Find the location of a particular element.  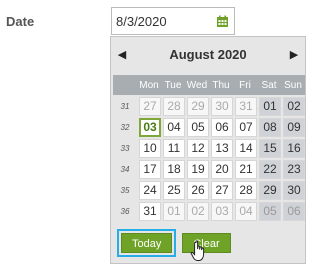

day-cell: 16 is located at coordinates (294, 148).